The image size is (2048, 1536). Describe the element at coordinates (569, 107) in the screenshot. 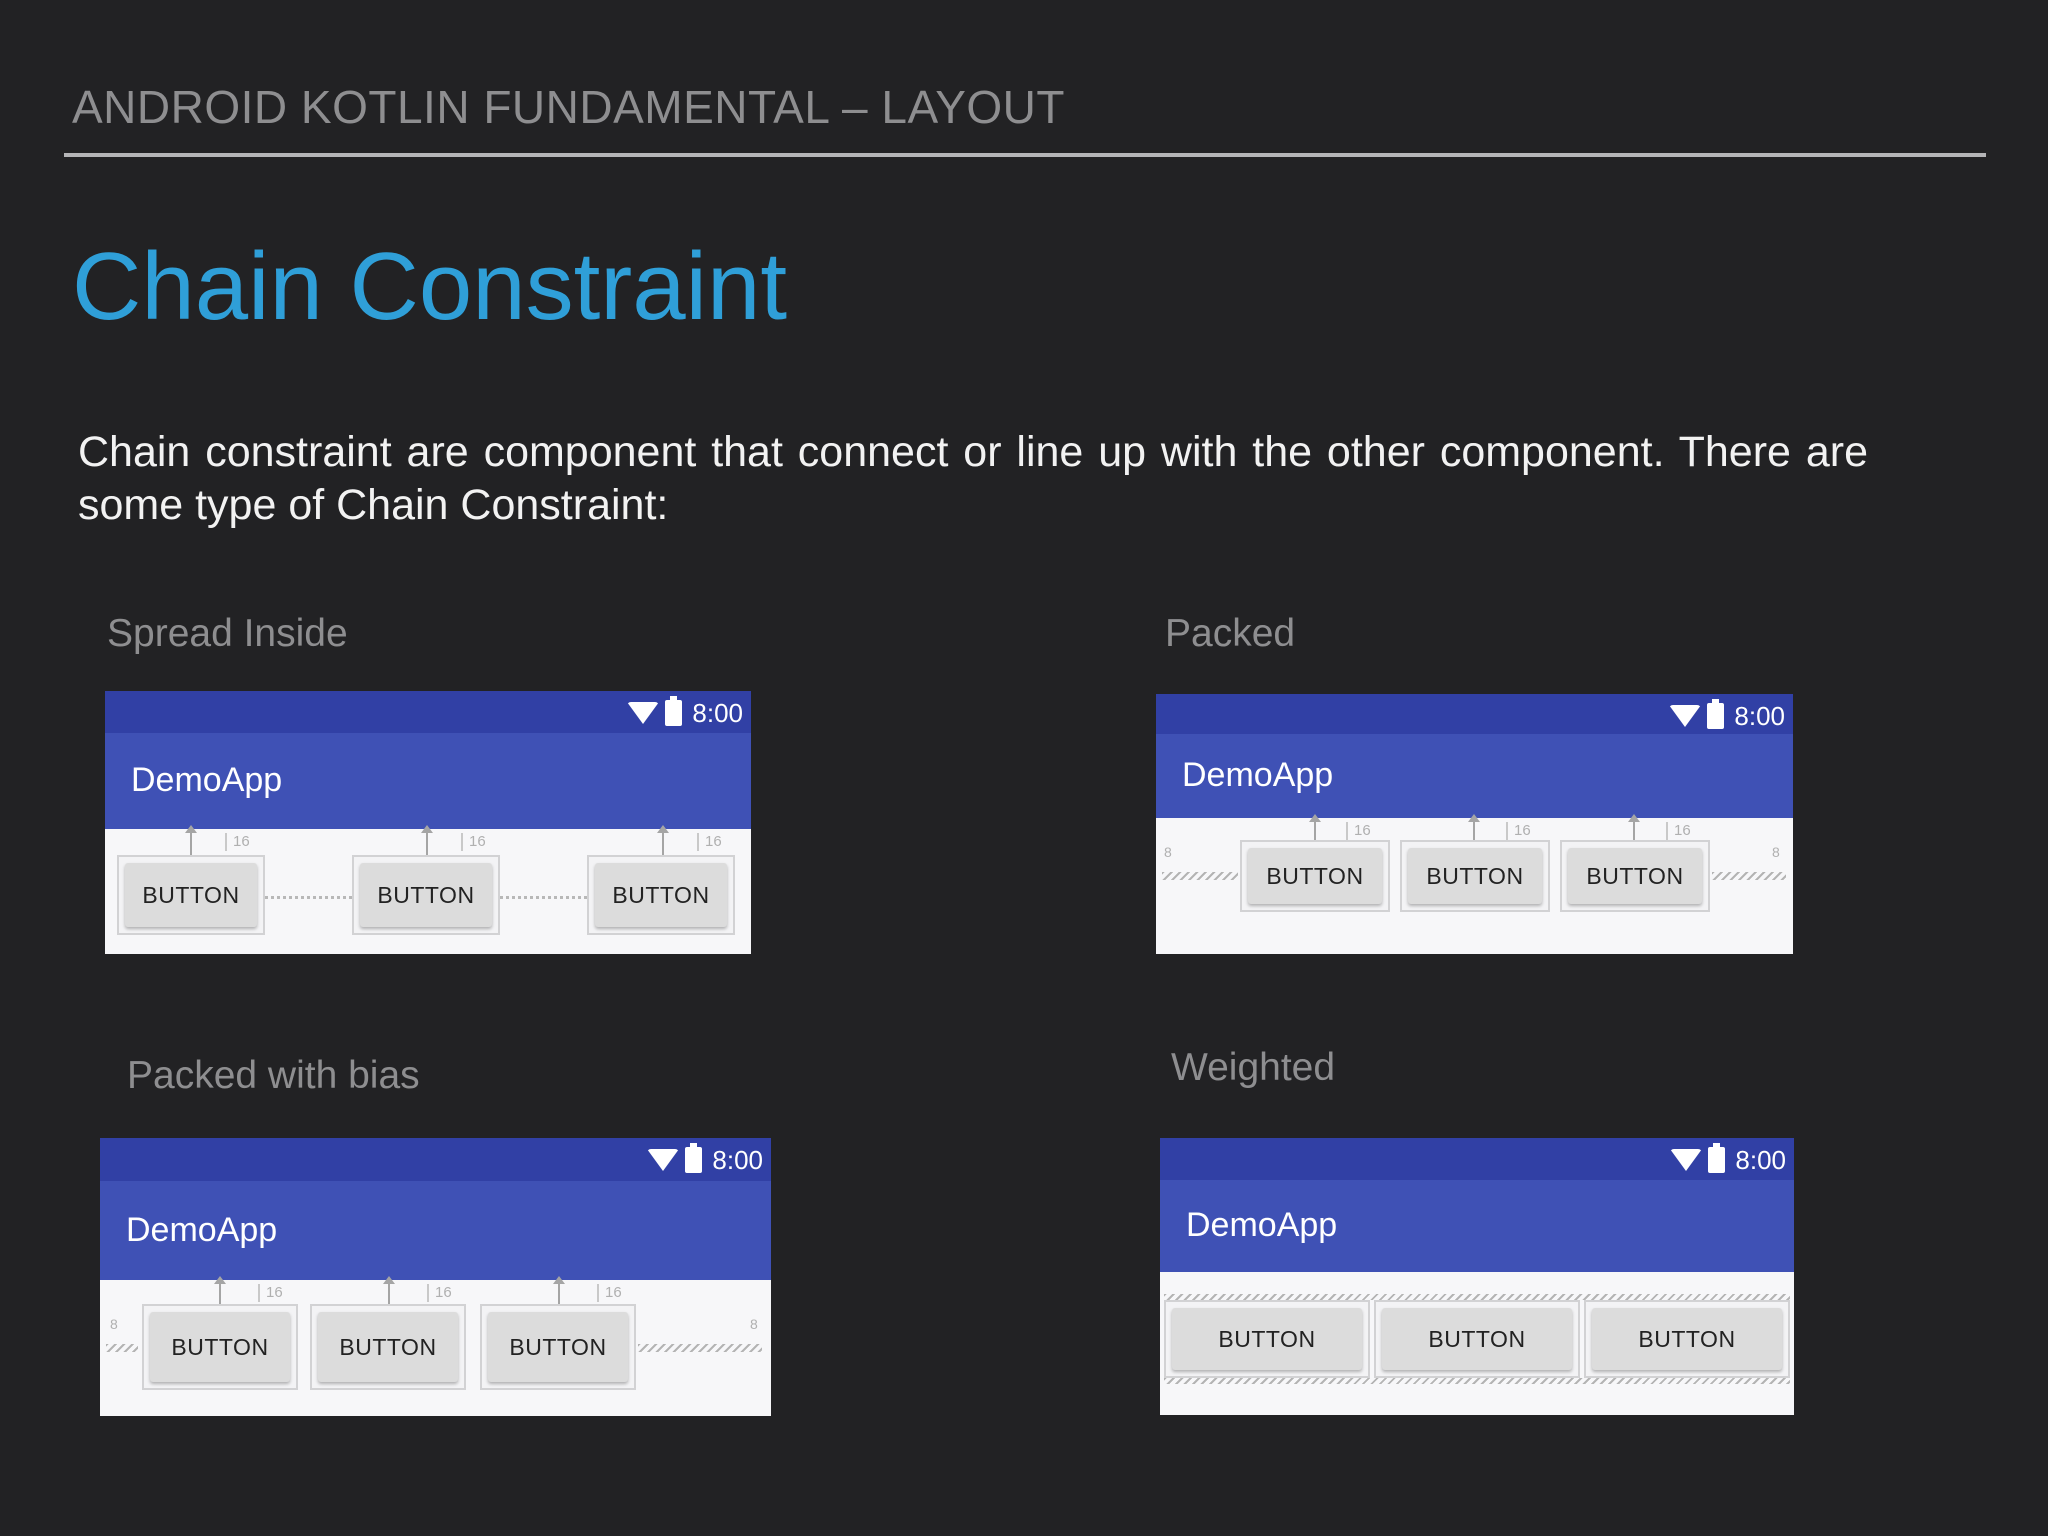

I see `header-title: ANDROID KOTLIN FUNDAMENTAL – LAYOUT` at that location.